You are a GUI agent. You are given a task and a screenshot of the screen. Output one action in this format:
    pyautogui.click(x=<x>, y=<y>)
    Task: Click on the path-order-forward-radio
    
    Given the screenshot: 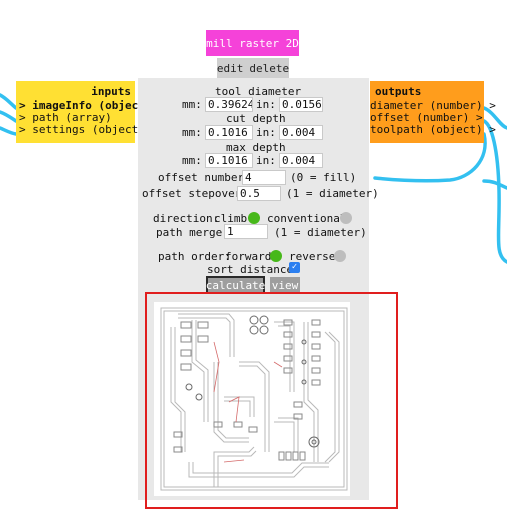 What is the action you would take?
    pyautogui.click(x=276, y=256)
    